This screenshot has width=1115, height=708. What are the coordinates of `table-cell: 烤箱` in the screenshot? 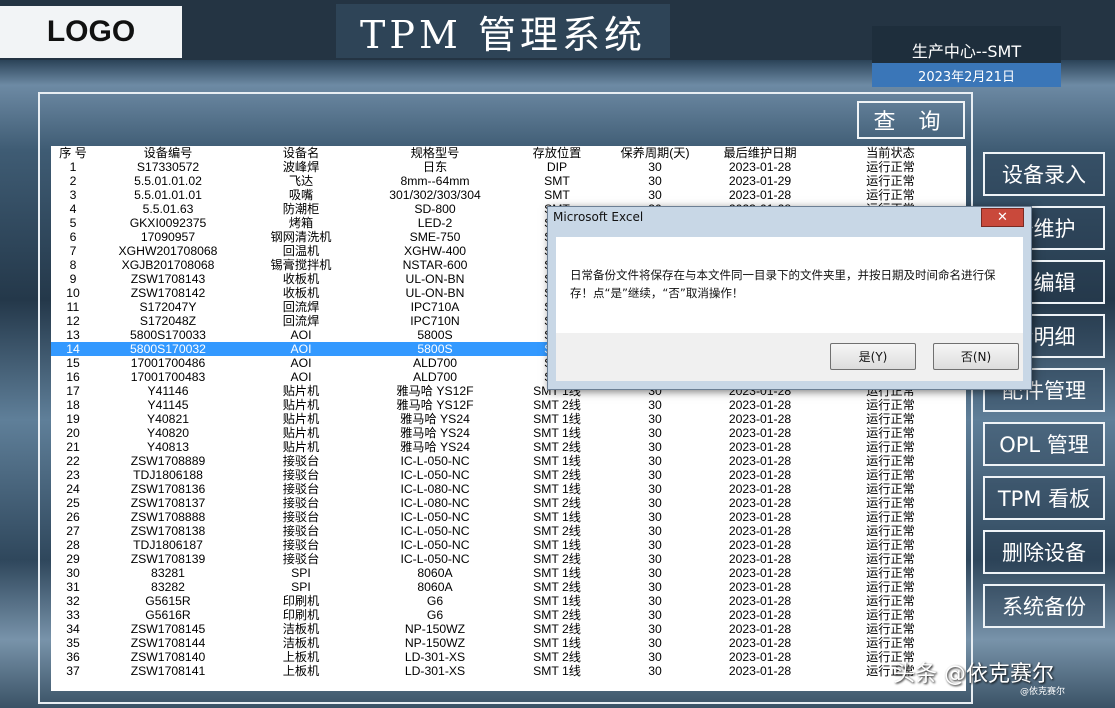 It's located at (301, 223).